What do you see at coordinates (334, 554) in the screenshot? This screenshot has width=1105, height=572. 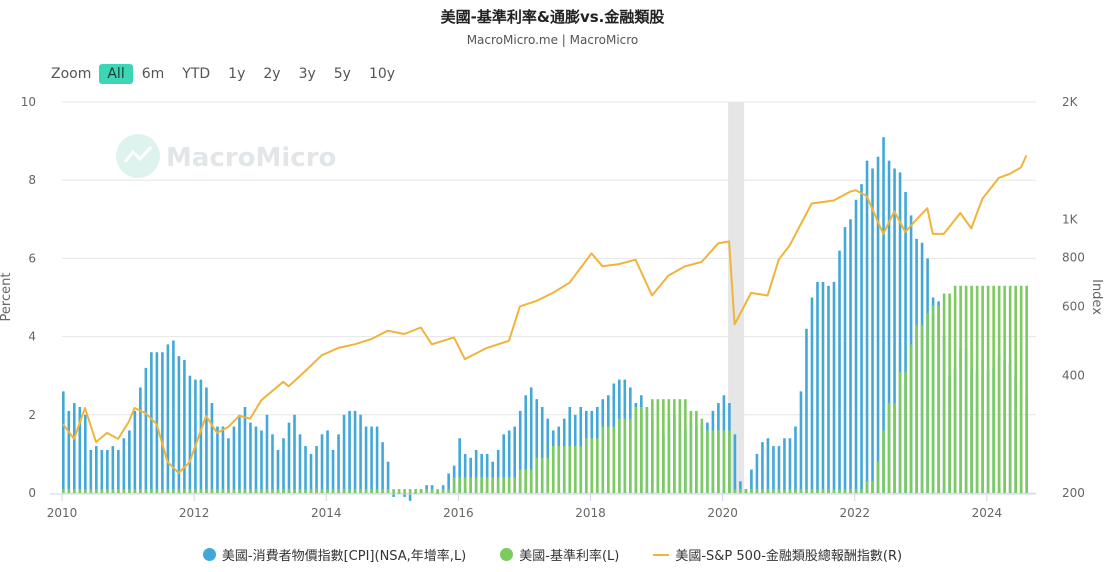 I see `legend-item-cpi: 美國-消費者物價指數[CPI](NSA,年增率,L)` at bounding box center [334, 554].